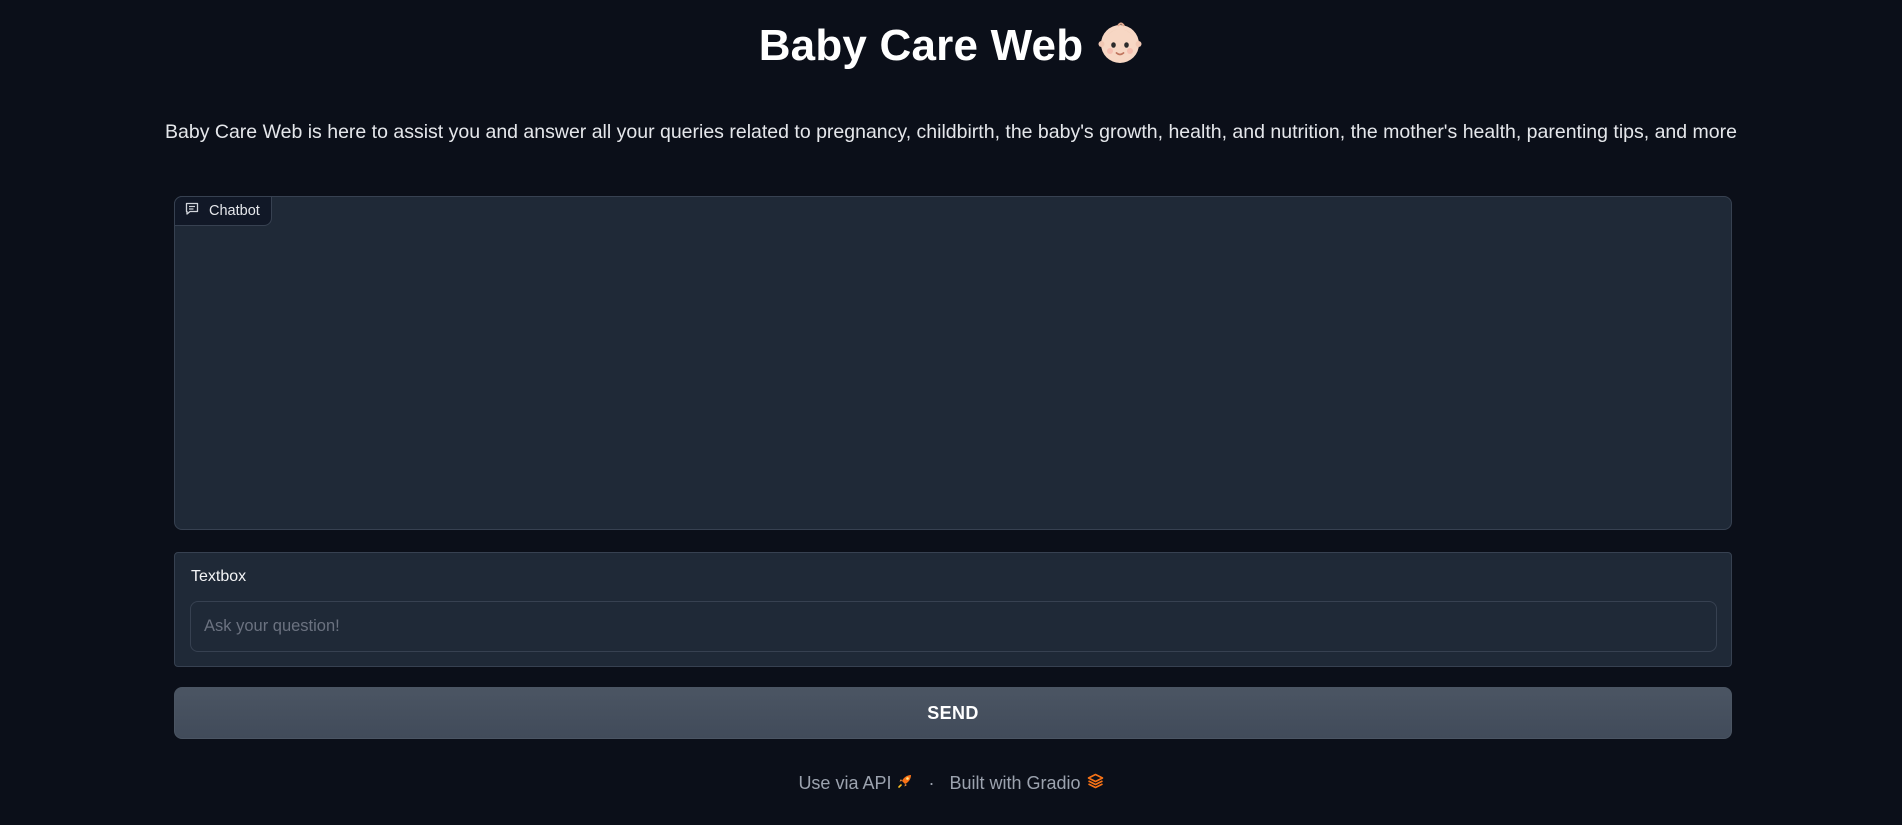  I want to click on page-title: Baby Care Web, so click(951, 48).